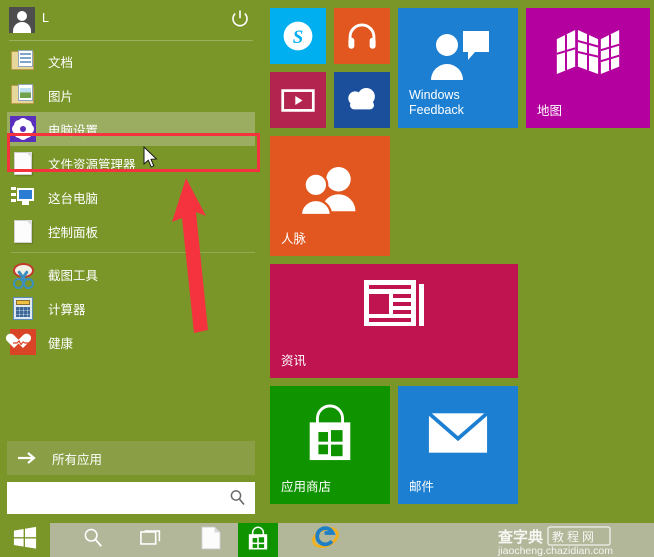 The image size is (654, 557). I want to click on cloud-icon, so click(362, 100).